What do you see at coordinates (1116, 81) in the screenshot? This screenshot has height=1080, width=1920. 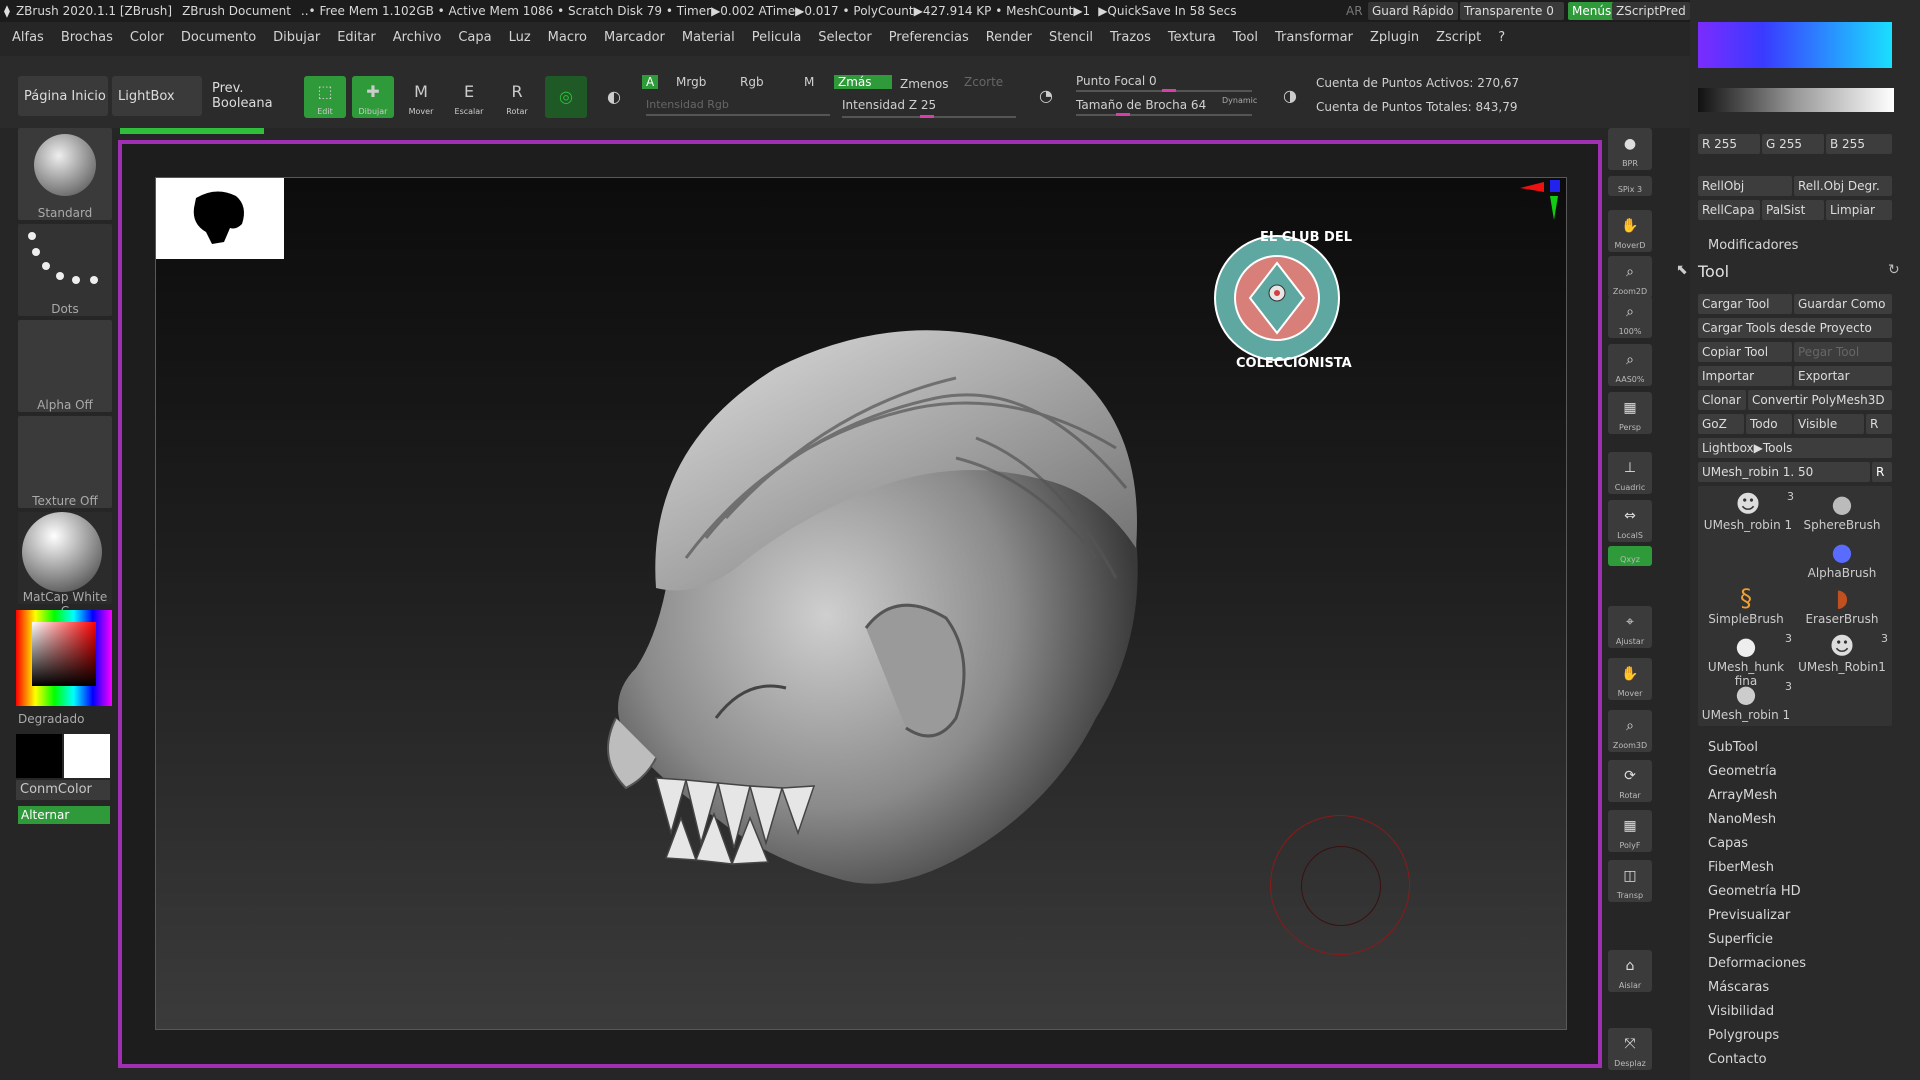 I see `punto-focal-slider: Punto Focal 0` at bounding box center [1116, 81].